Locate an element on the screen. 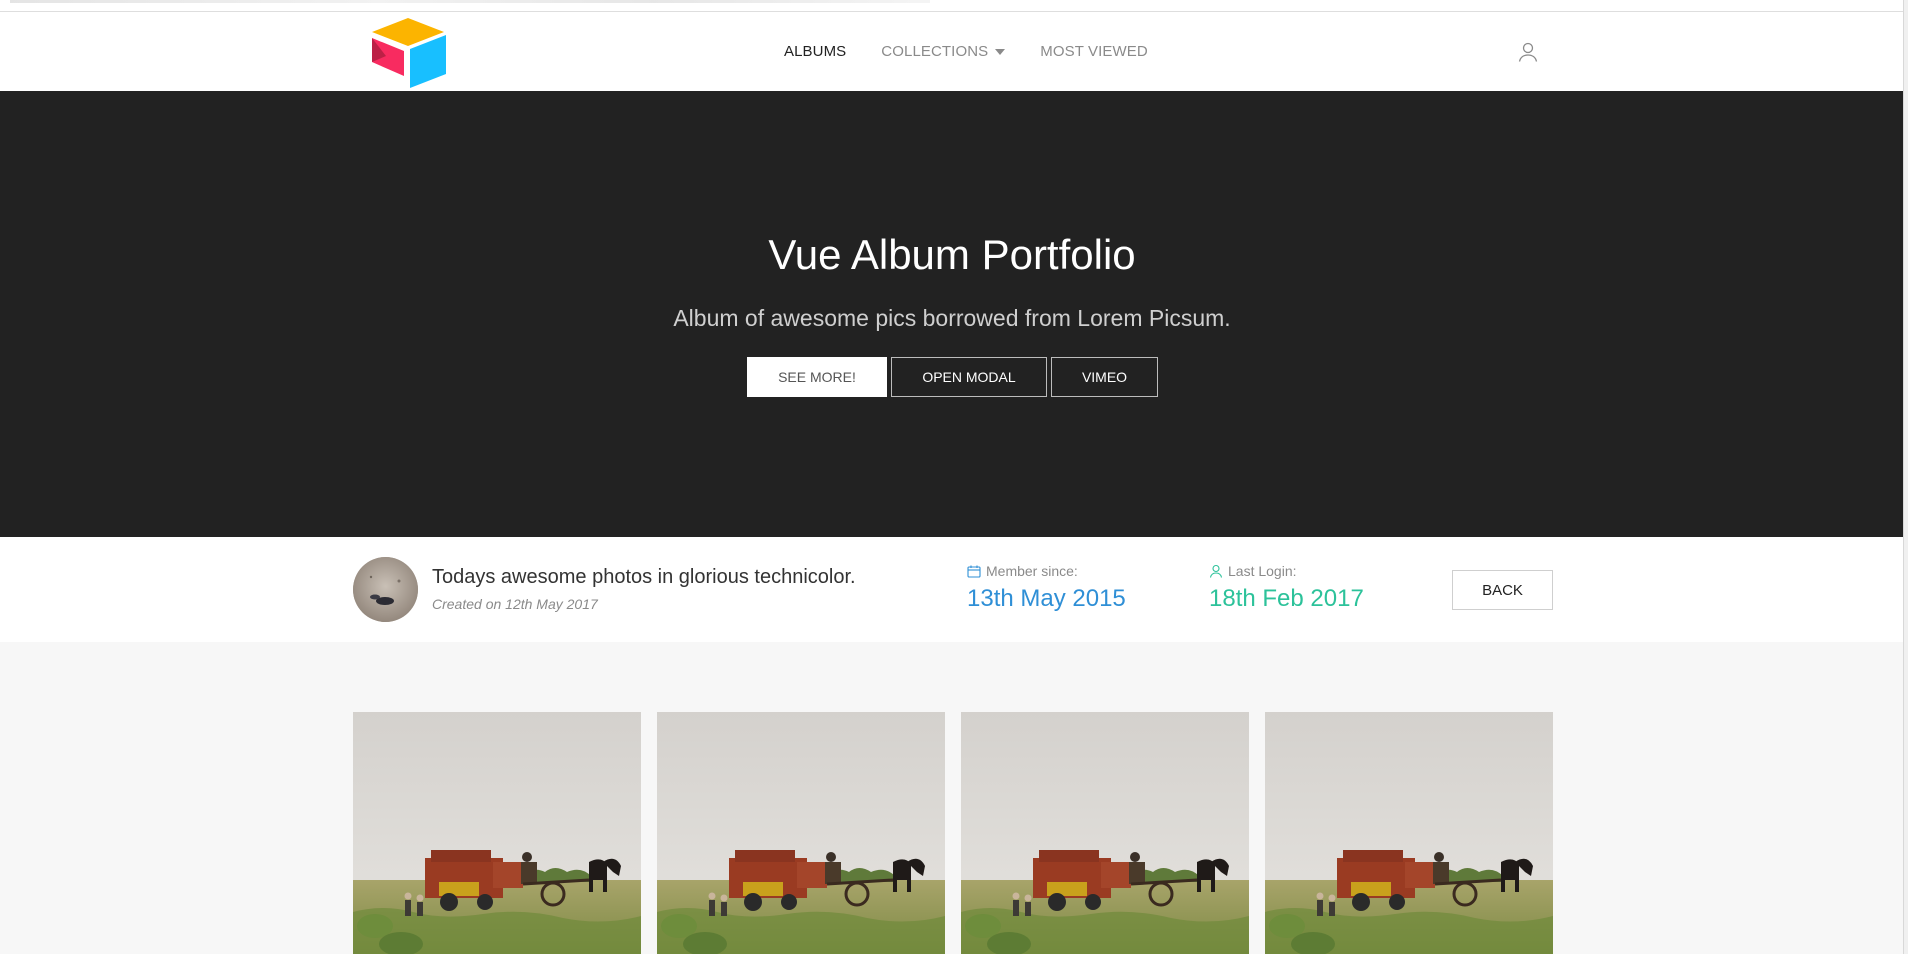 This screenshot has width=1908, height=954. user-outline-icon is located at coordinates (1216, 571).